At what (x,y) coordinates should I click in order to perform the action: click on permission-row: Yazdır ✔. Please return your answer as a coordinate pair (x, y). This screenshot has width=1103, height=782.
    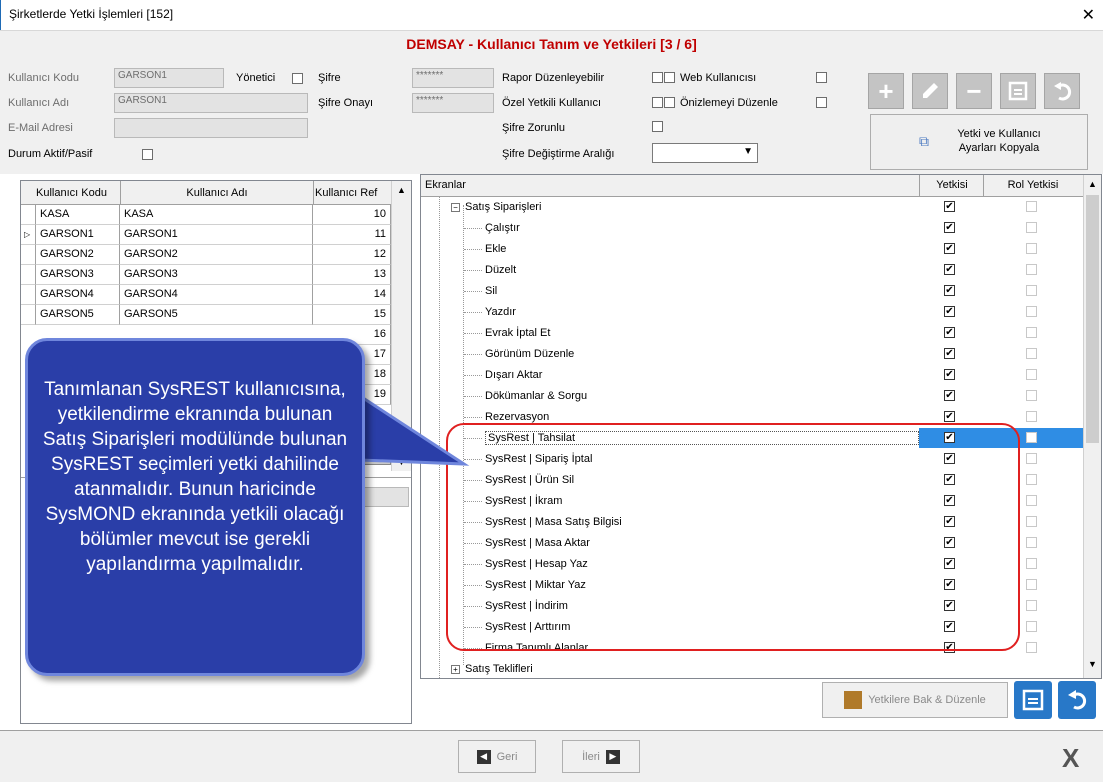
    Looking at the image, I should click on (752, 312).